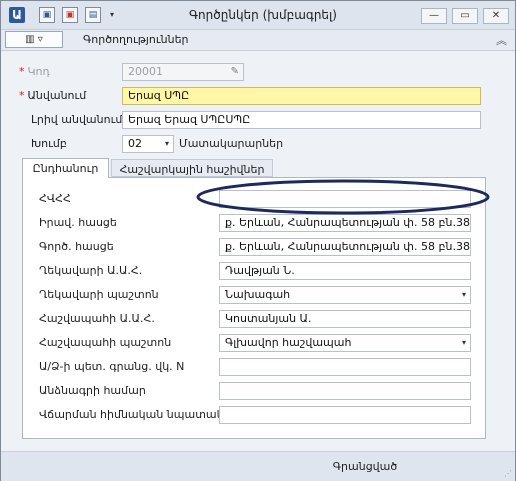  Describe the element at coordinates (70, 15) in the screenshot. I see `save-and-close-icon: ▣` at that location.